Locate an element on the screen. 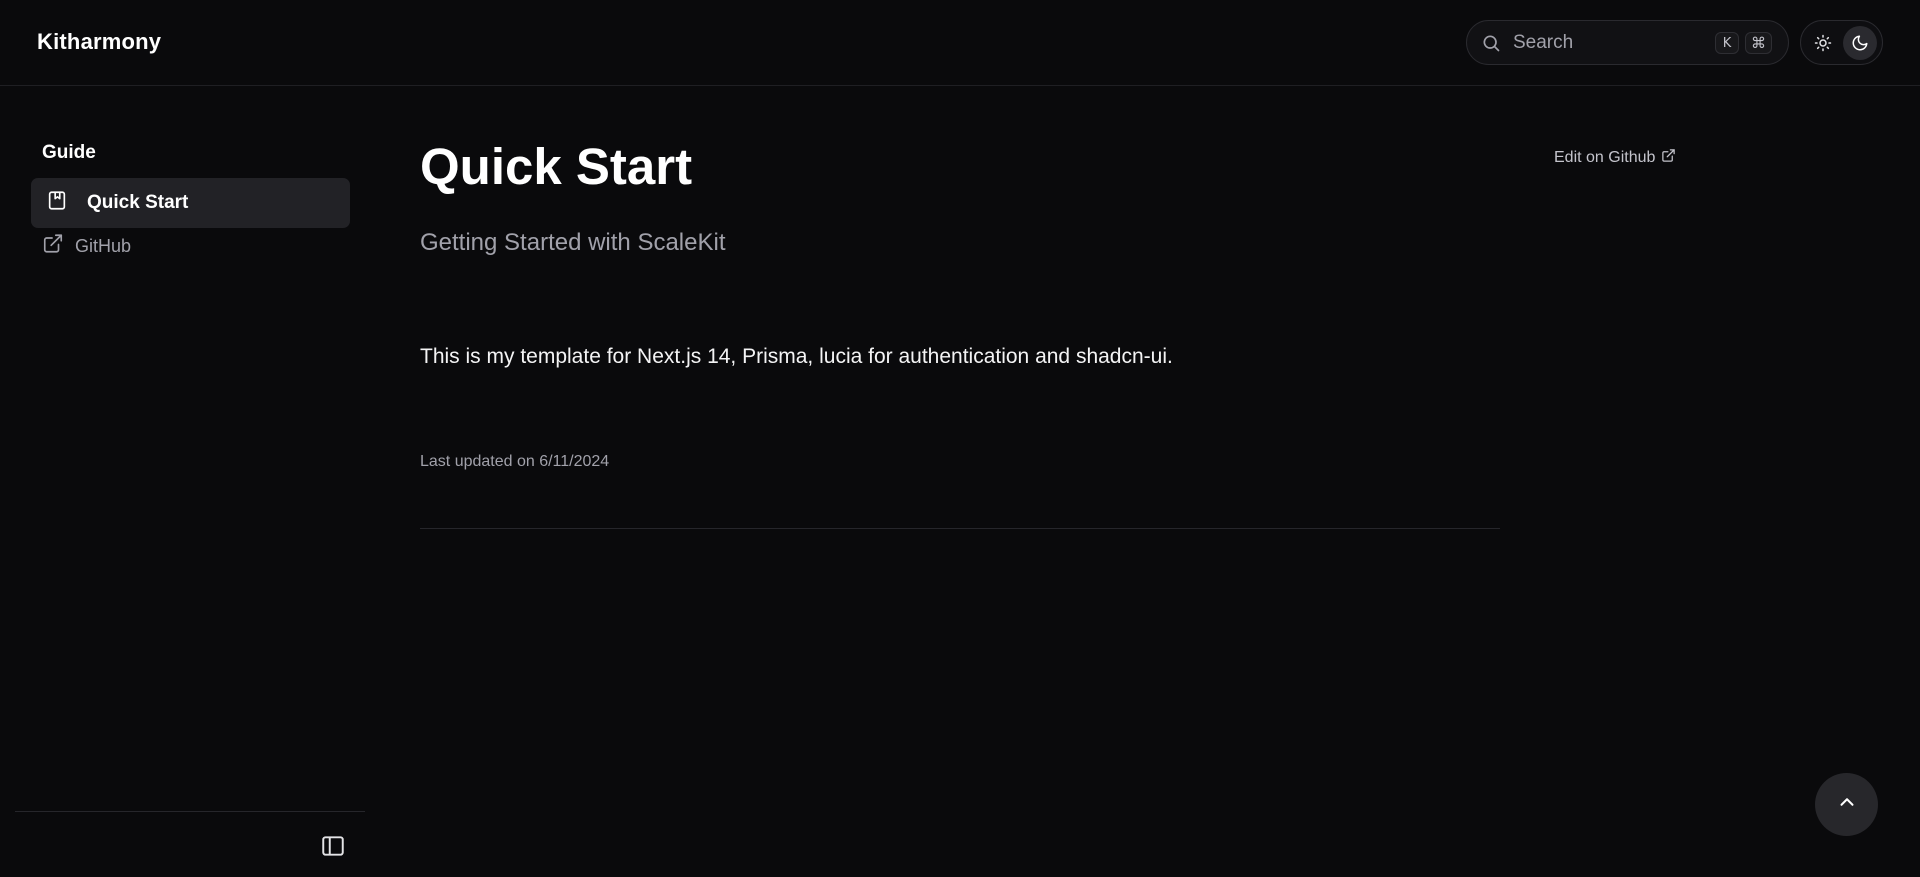 This screenshot has height=877, width=1920. book-icon is located at coordinates (57, 203).